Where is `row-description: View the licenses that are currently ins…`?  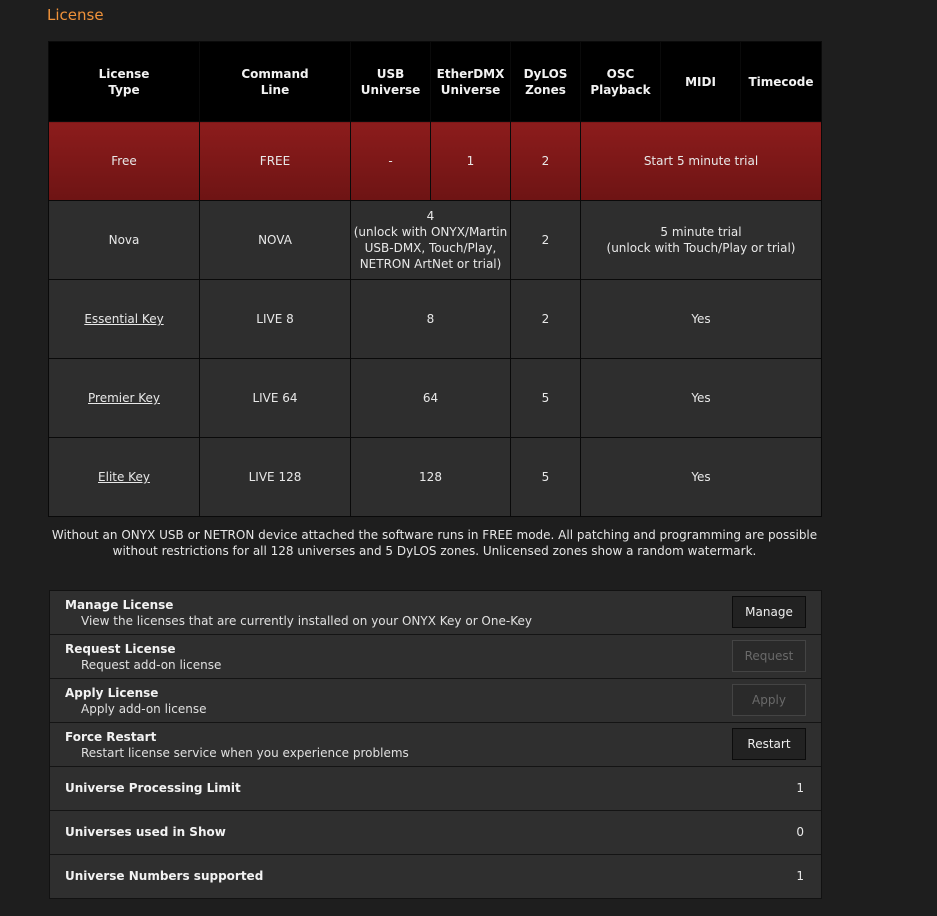
row-description: View the licenses that are currently ins… is located at coordinates (306, 621).